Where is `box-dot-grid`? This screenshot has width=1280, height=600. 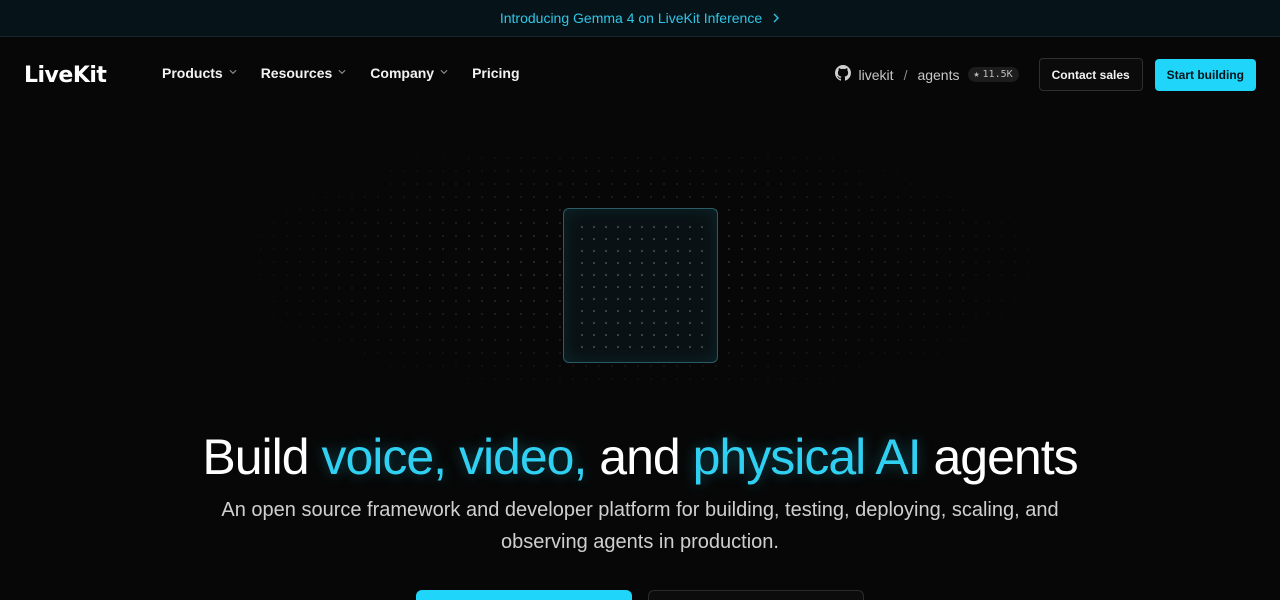
box-dot-grid is located at coordinates (642, 287).